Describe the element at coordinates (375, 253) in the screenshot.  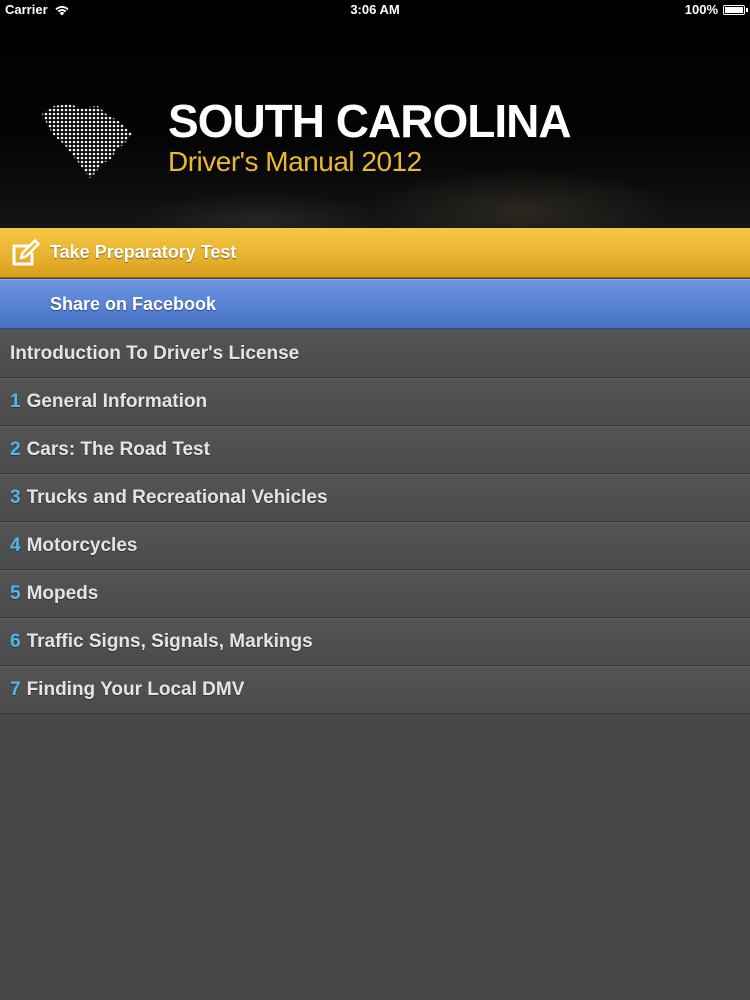
I see `take-preparatory-test-button: Take Preparatory Test` at that location.